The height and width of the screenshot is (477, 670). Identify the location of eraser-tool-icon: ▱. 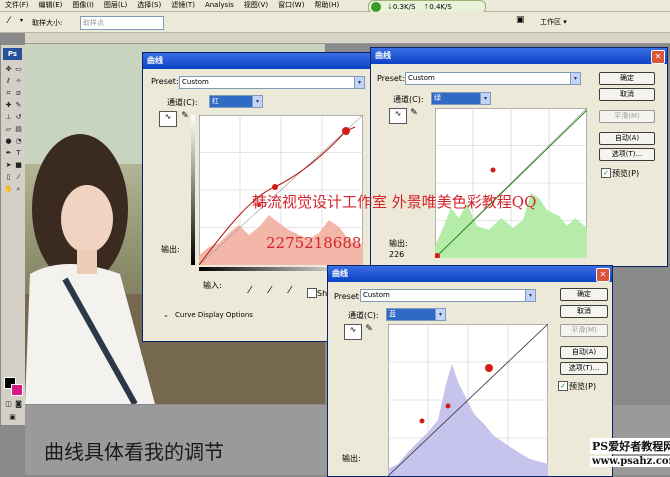
(8, 129).